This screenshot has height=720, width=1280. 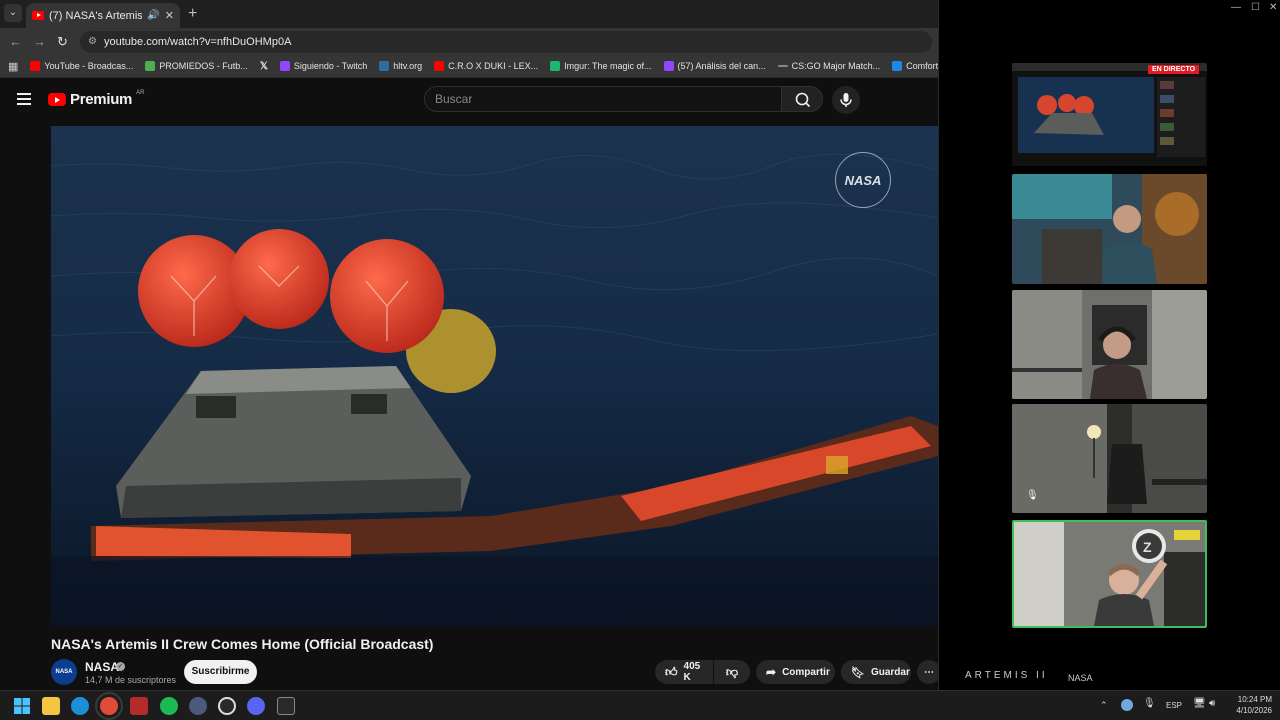 What do you see at coordinates (929, 672) in the screenshot?
I see `more-icon: ⋯` at bounding box center [929, 672].